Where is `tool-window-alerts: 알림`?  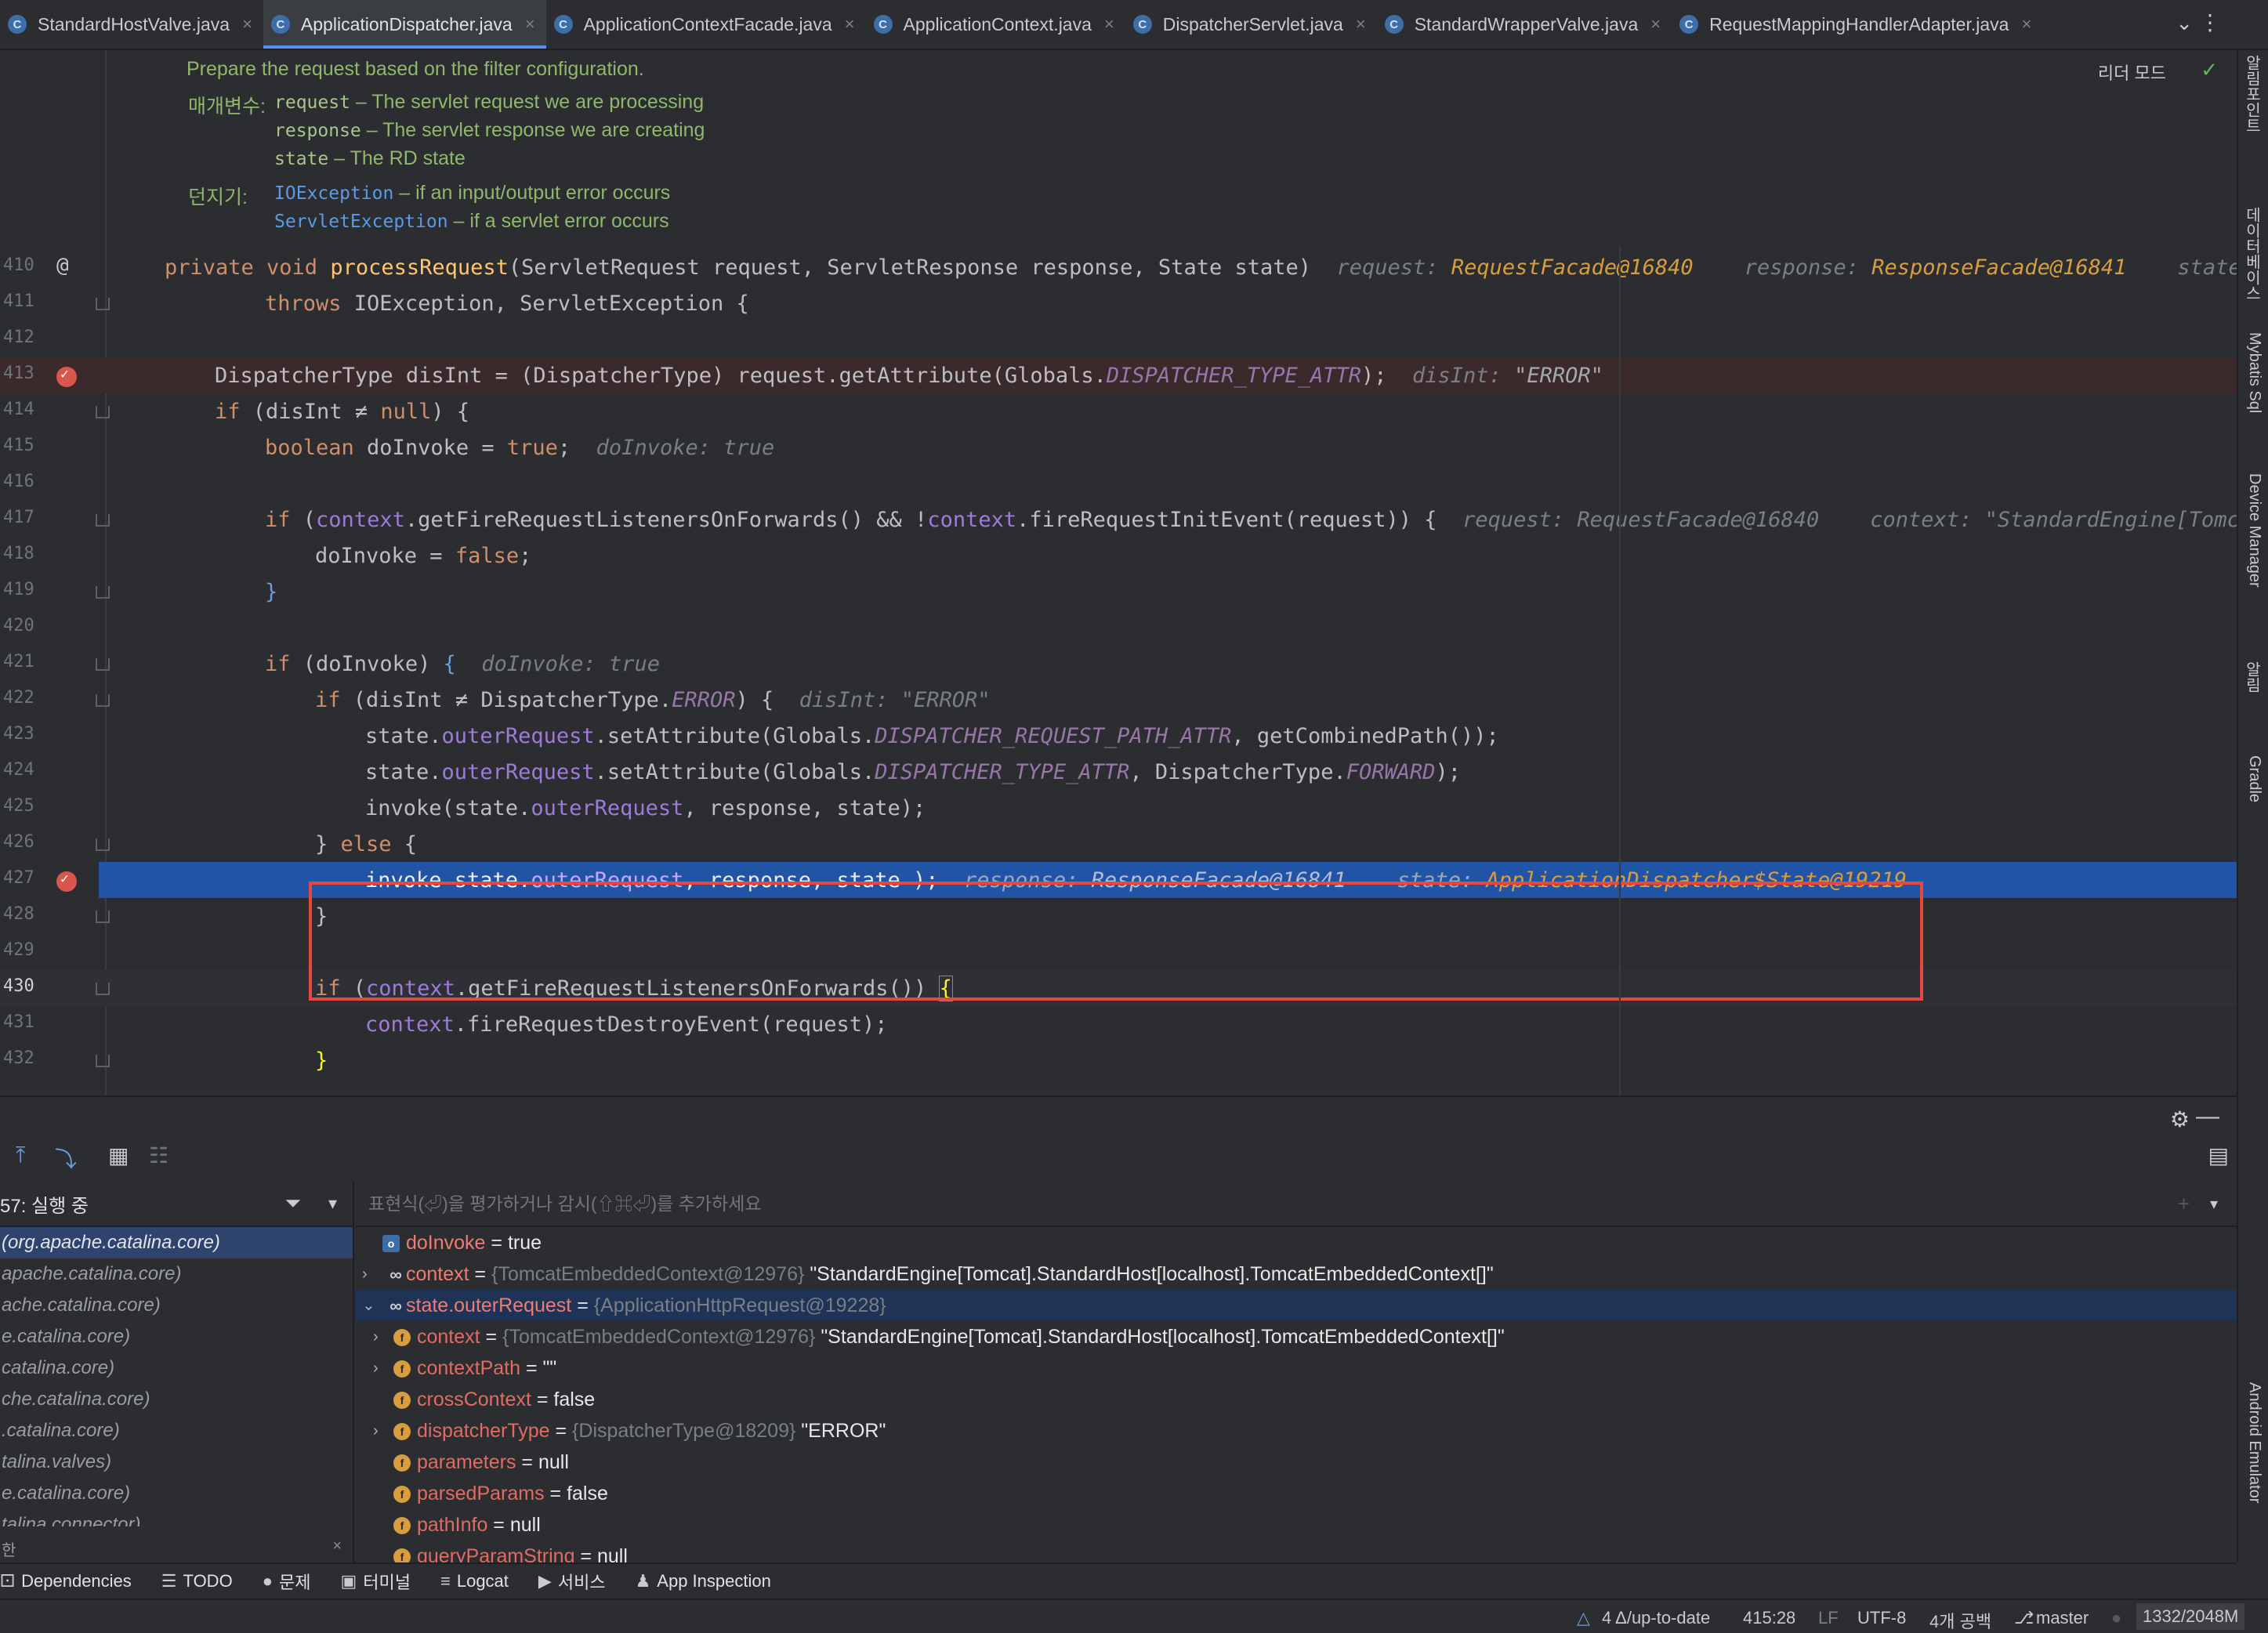
tool-window-alerts: 알림 is located at coordinates (2252, 677).